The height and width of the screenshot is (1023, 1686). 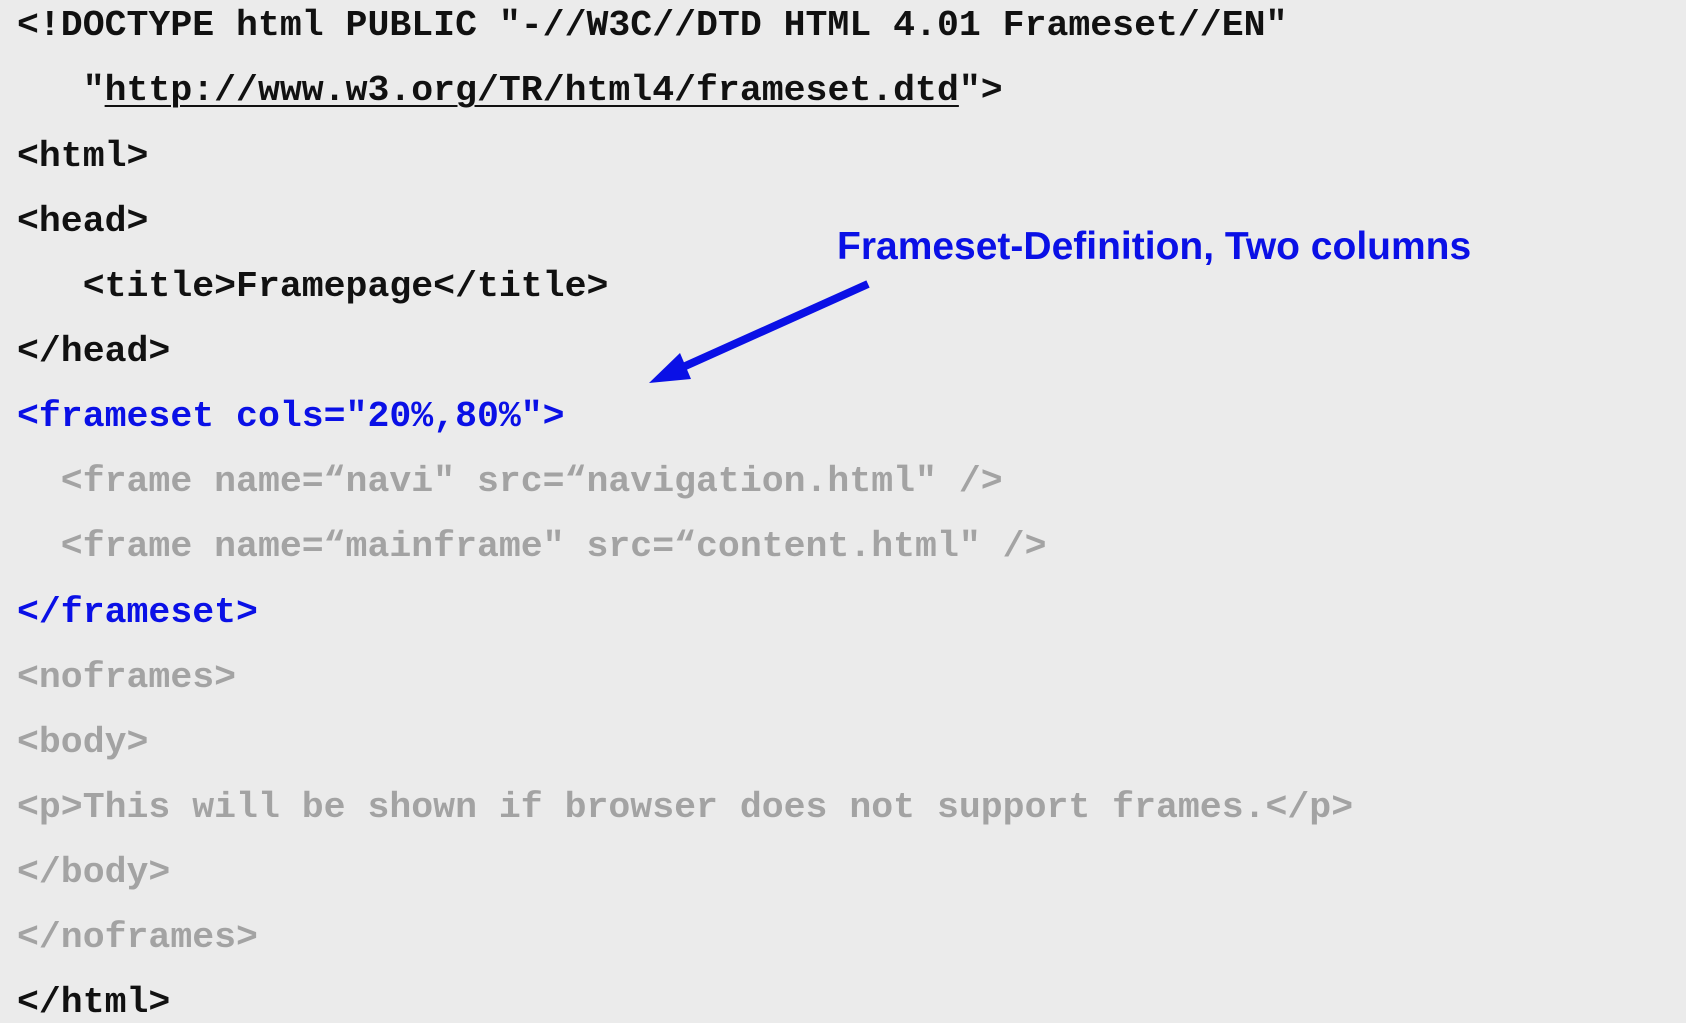 What do you see at coordinates (532, 90) in the screenshot?
I see `frameset-dtd-link: http://www.w3.org/TR/html4/frameset.dtd` at bounding box center [532, 90].